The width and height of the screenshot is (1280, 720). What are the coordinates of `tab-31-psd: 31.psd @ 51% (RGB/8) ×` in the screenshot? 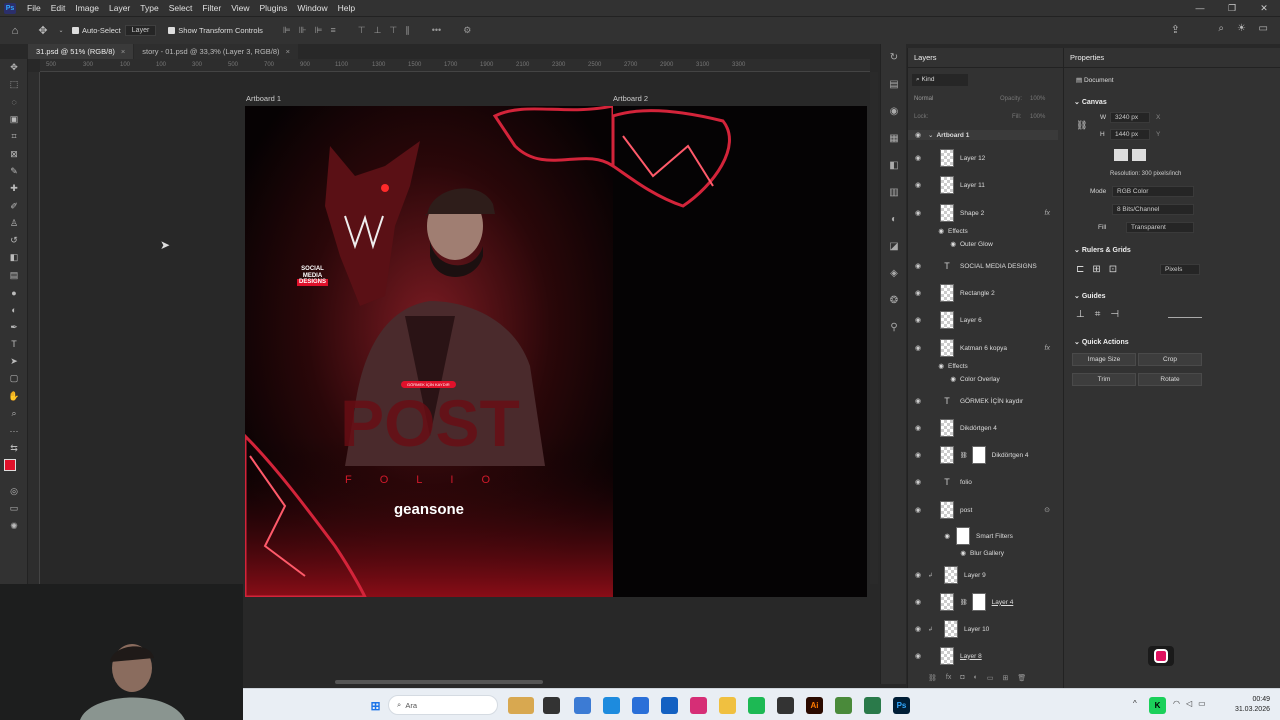 It's located at (81, 51).